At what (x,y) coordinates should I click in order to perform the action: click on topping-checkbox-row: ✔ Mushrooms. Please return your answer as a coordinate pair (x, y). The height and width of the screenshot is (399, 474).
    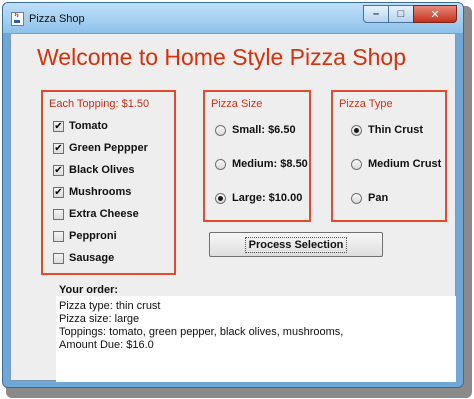
    Looking at the image, I should click on (92, 192).